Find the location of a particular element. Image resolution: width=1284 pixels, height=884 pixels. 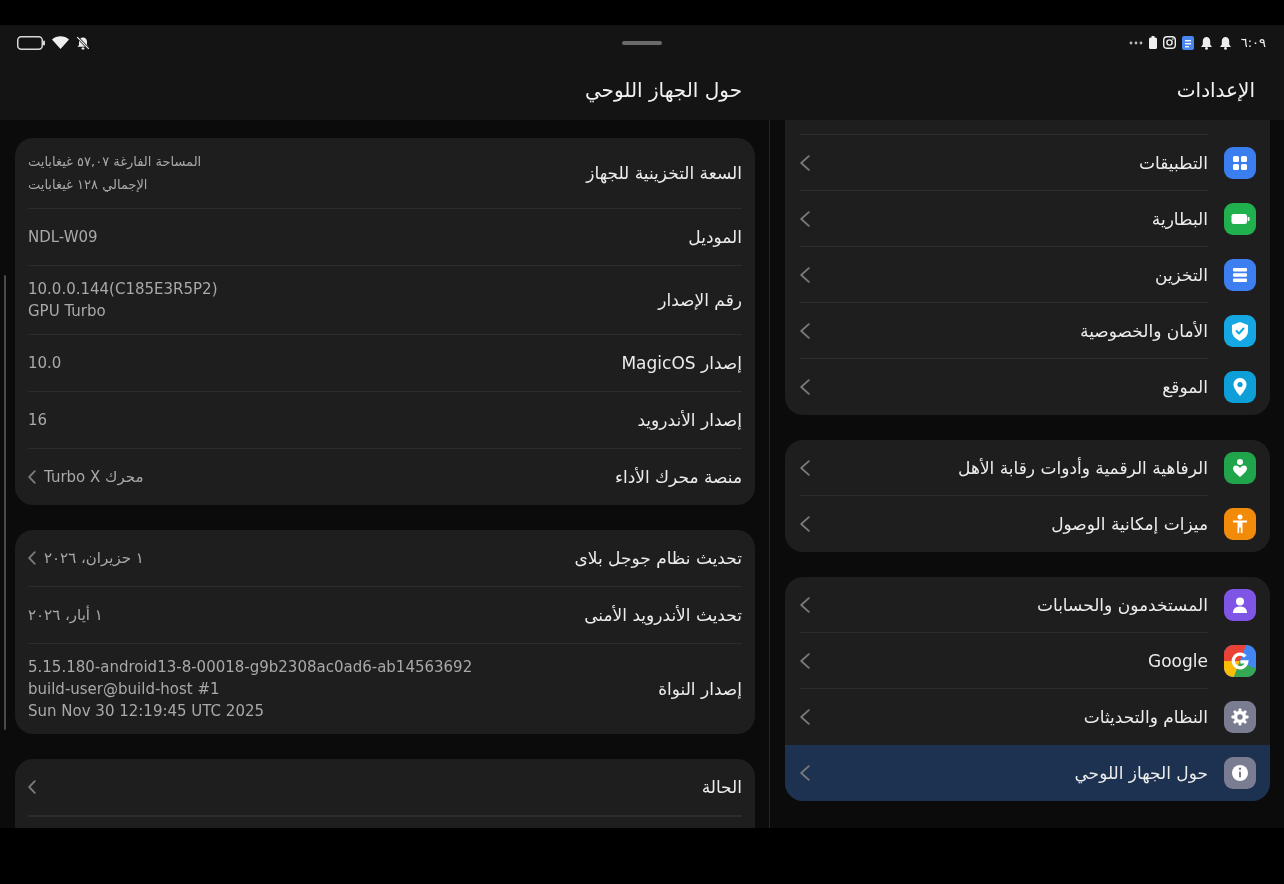

setting-label: منصة محرك الأداء is located at coordinates (678, 477).